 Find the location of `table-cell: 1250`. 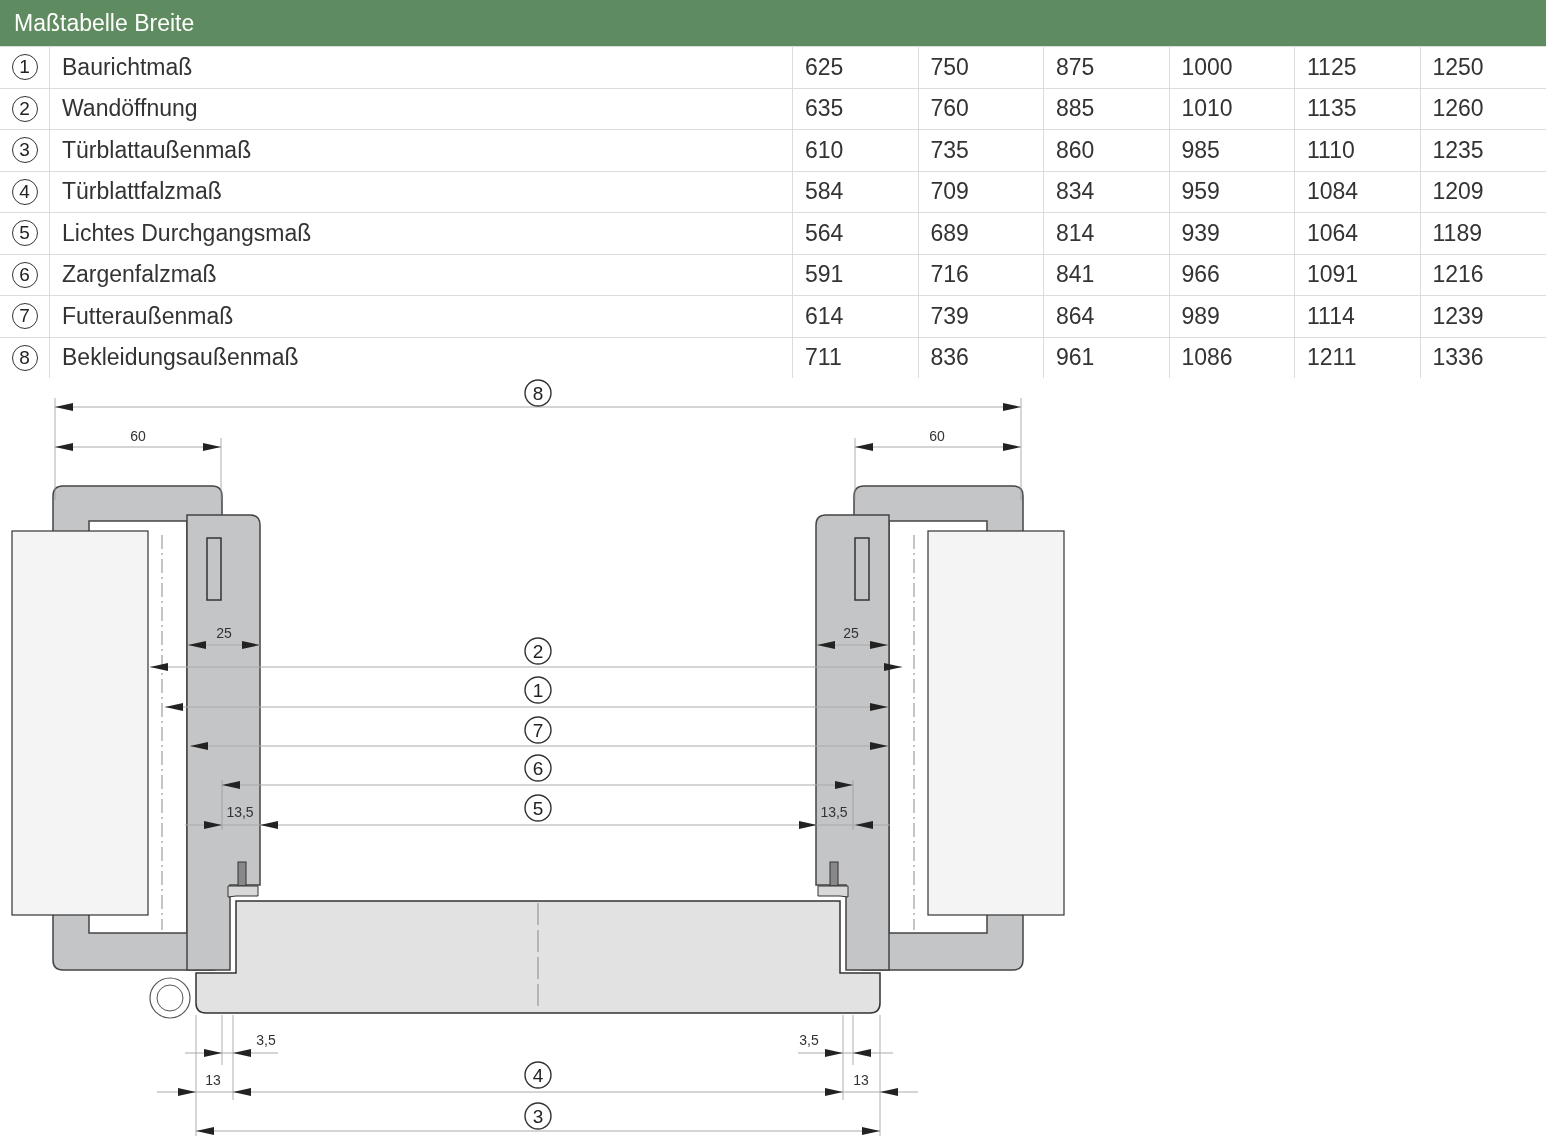

table-cell: 1250 is located at coordinates (1483, 67).